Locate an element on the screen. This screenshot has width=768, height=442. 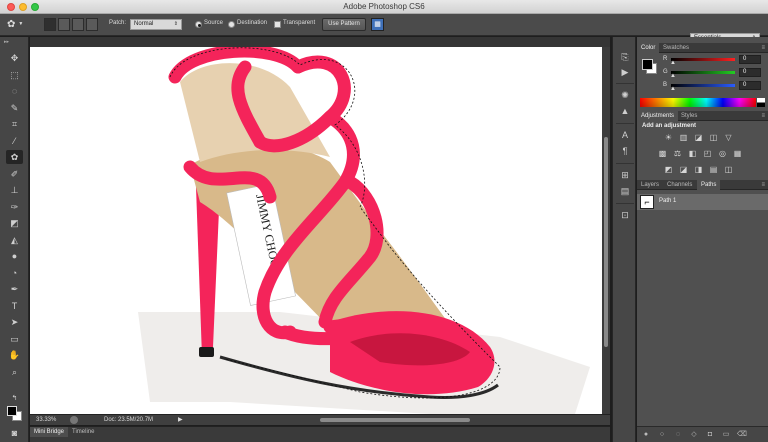
tab-swatches: Swatches is located at coordinates (676, 48).